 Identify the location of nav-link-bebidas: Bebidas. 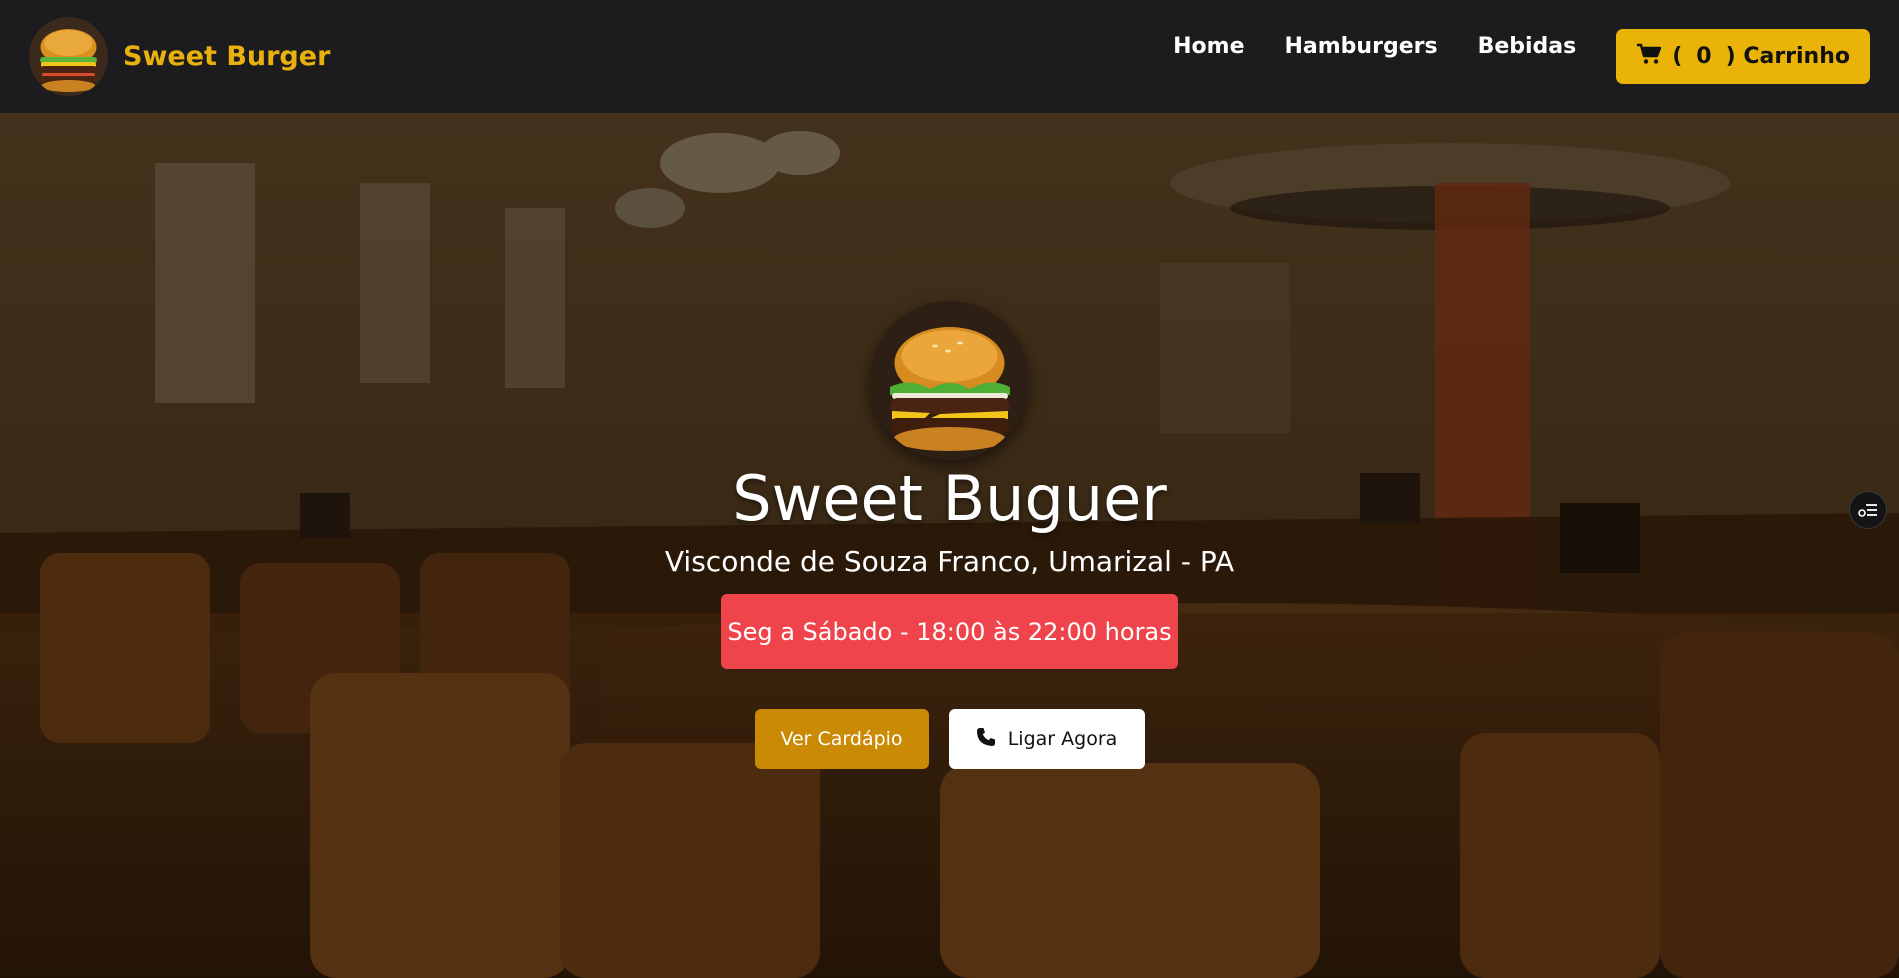
(1527, 46).